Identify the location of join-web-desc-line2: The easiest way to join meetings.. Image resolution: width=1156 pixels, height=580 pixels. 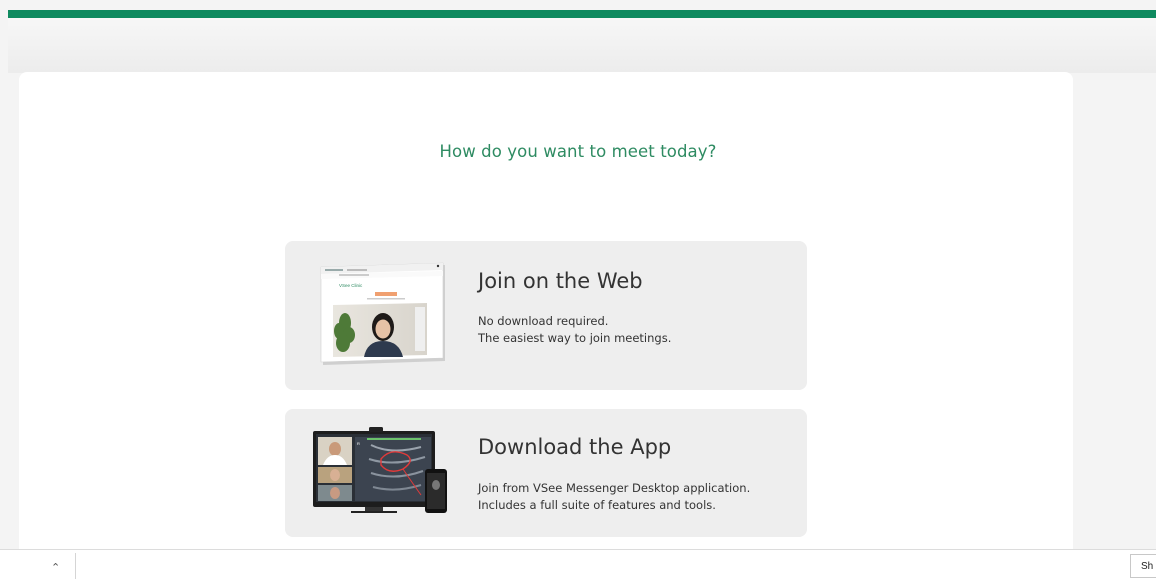
(575, 338).